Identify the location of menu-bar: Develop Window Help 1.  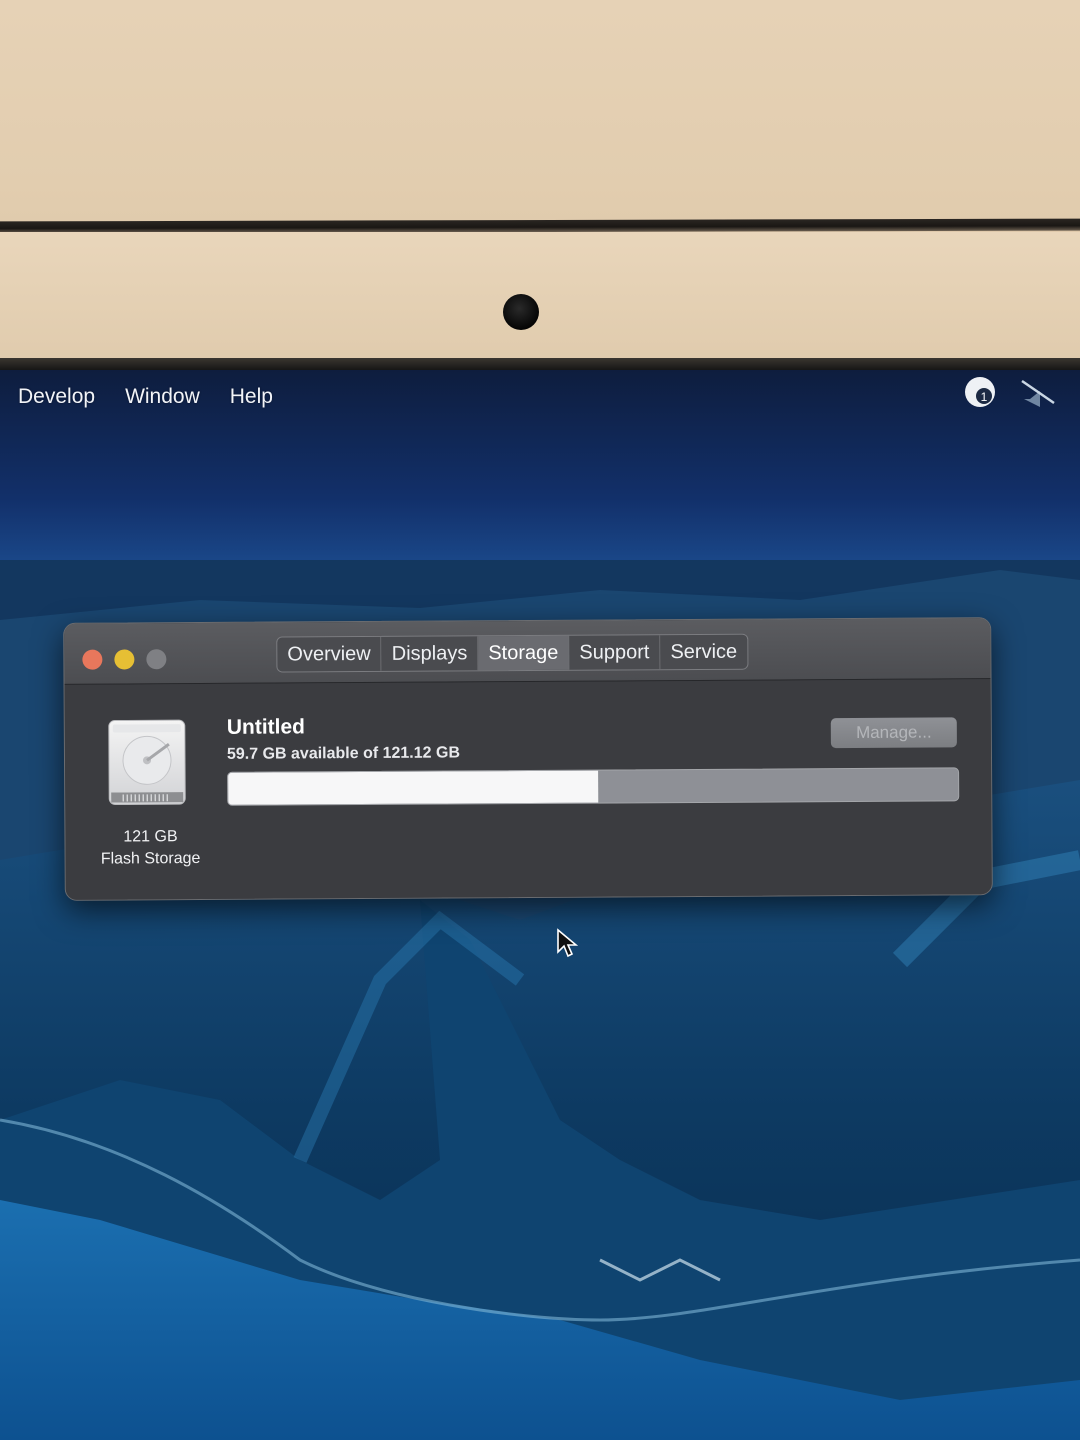
(540, 397).